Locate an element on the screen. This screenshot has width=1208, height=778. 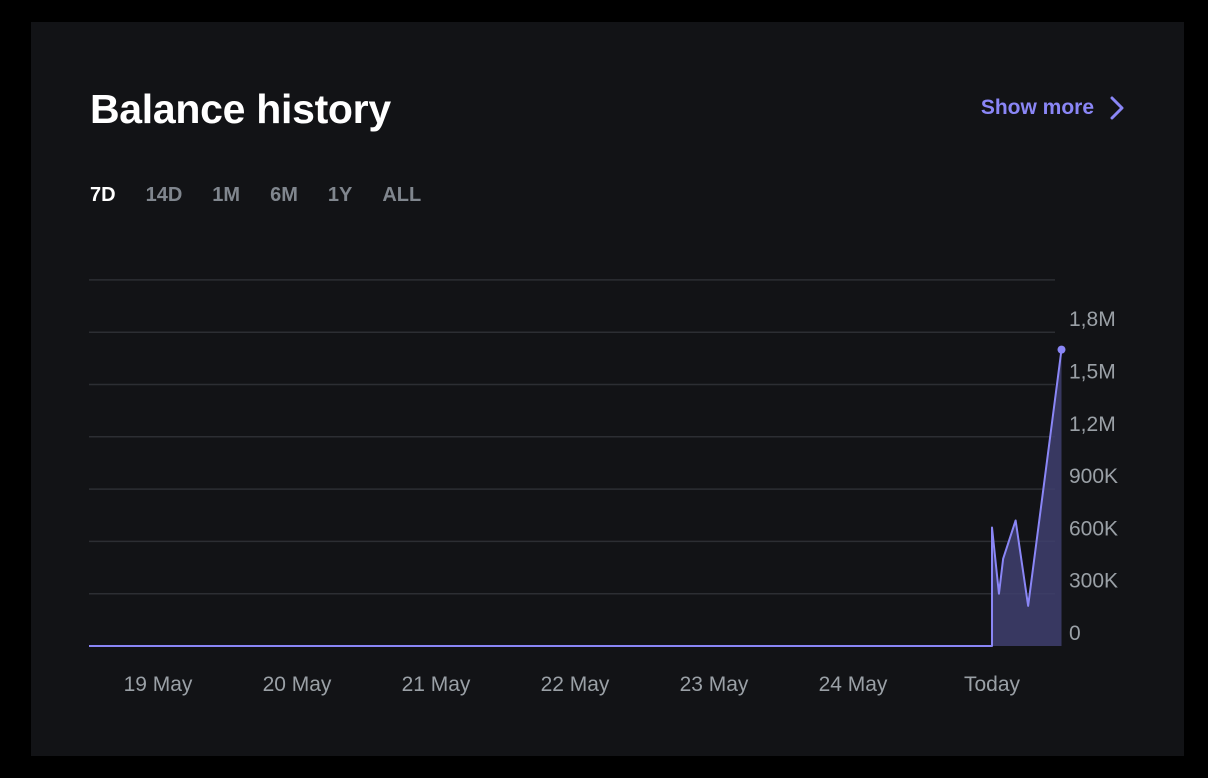
x-tick-label: 22 May is located at coordinates (575, 684).